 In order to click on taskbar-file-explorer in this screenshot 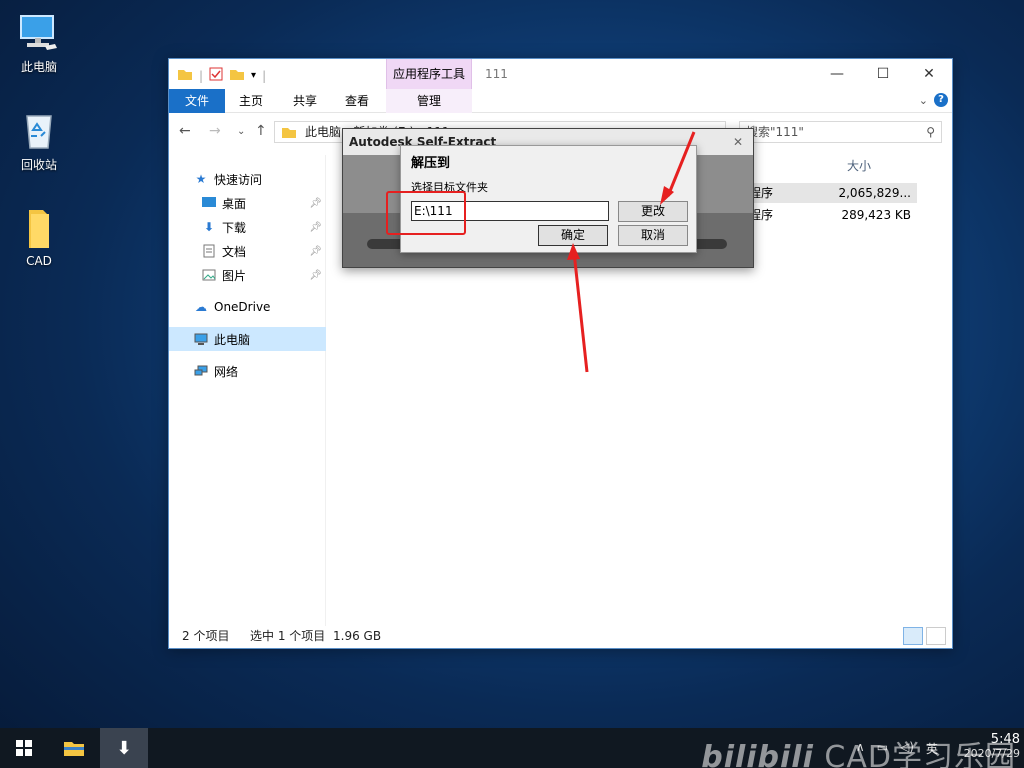, I will do `click(74, 748)`.